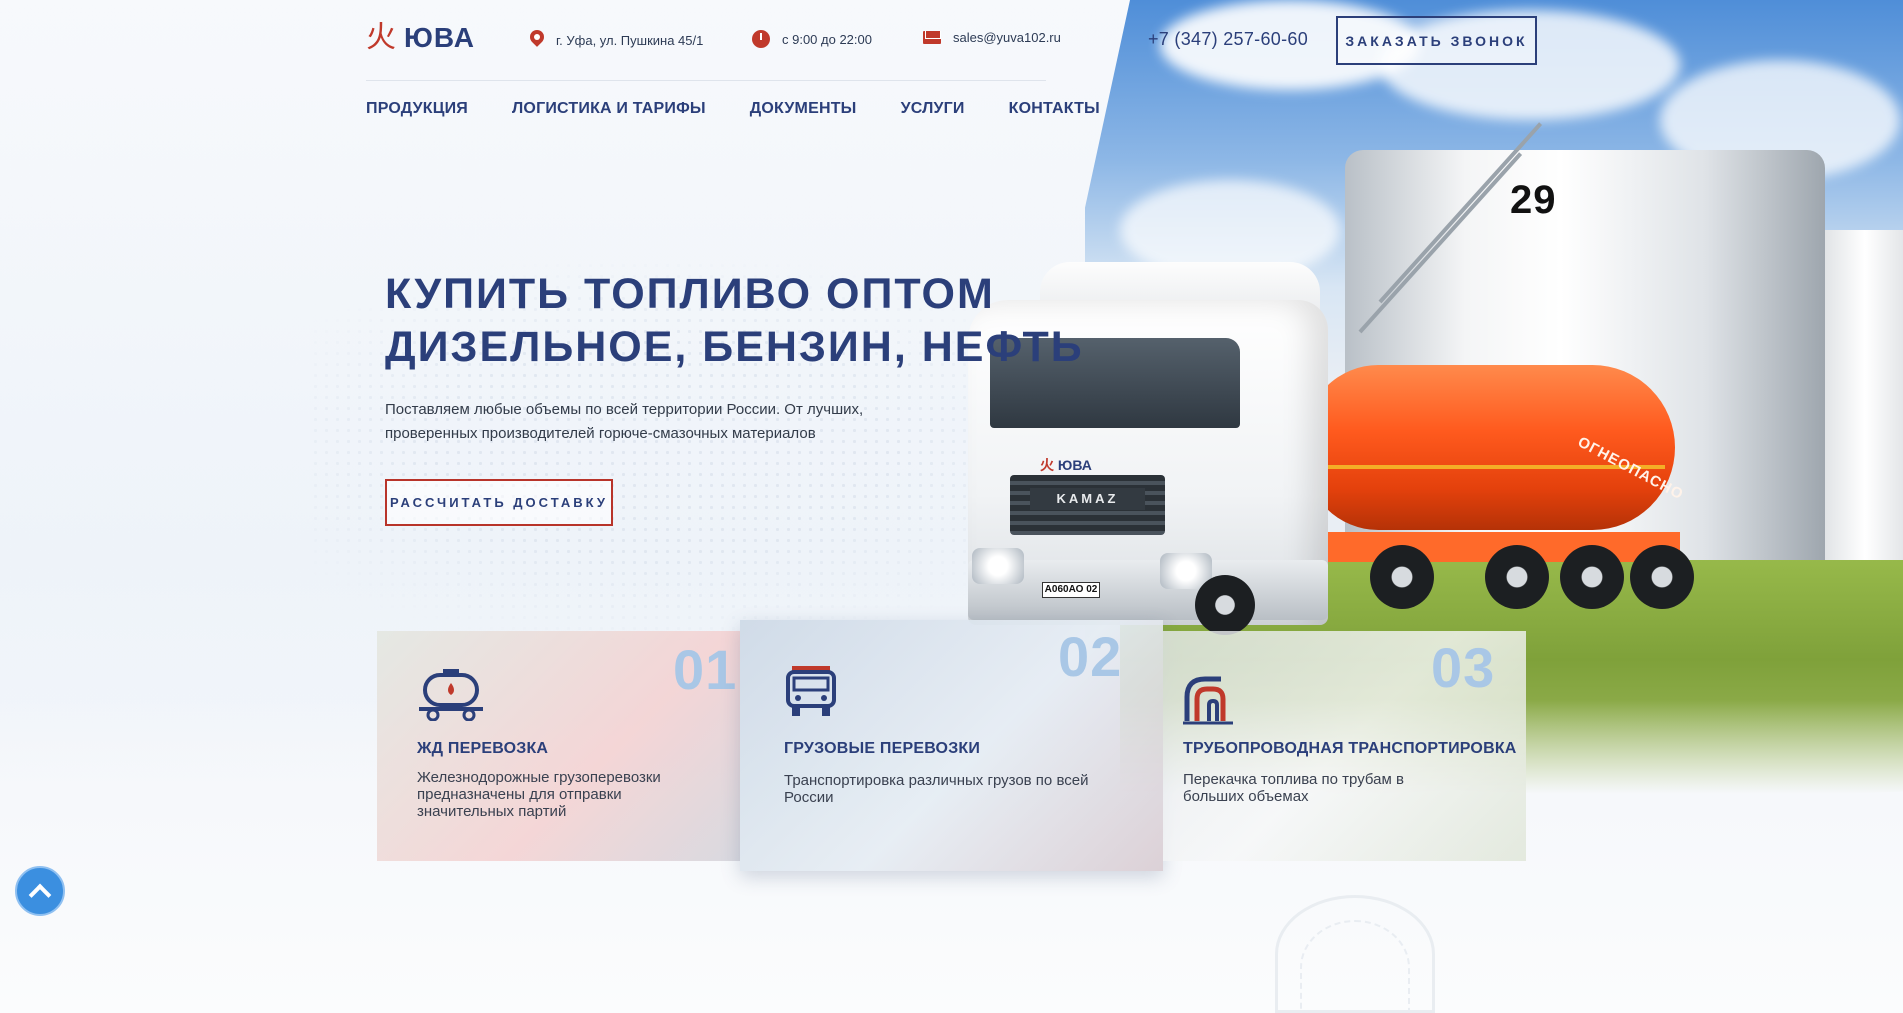 Image resolution: width=1903 pixels, height=1013 pixels. What do you see at coordinates (1007, 37) in the screenshot?
I see `email-link: sales@yuva102.ru` at bounding box center [1007, 37].